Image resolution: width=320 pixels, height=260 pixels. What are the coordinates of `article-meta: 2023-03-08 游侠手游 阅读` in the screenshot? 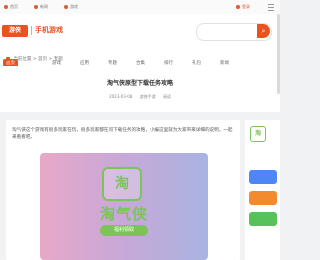 It's located at (140, 97).